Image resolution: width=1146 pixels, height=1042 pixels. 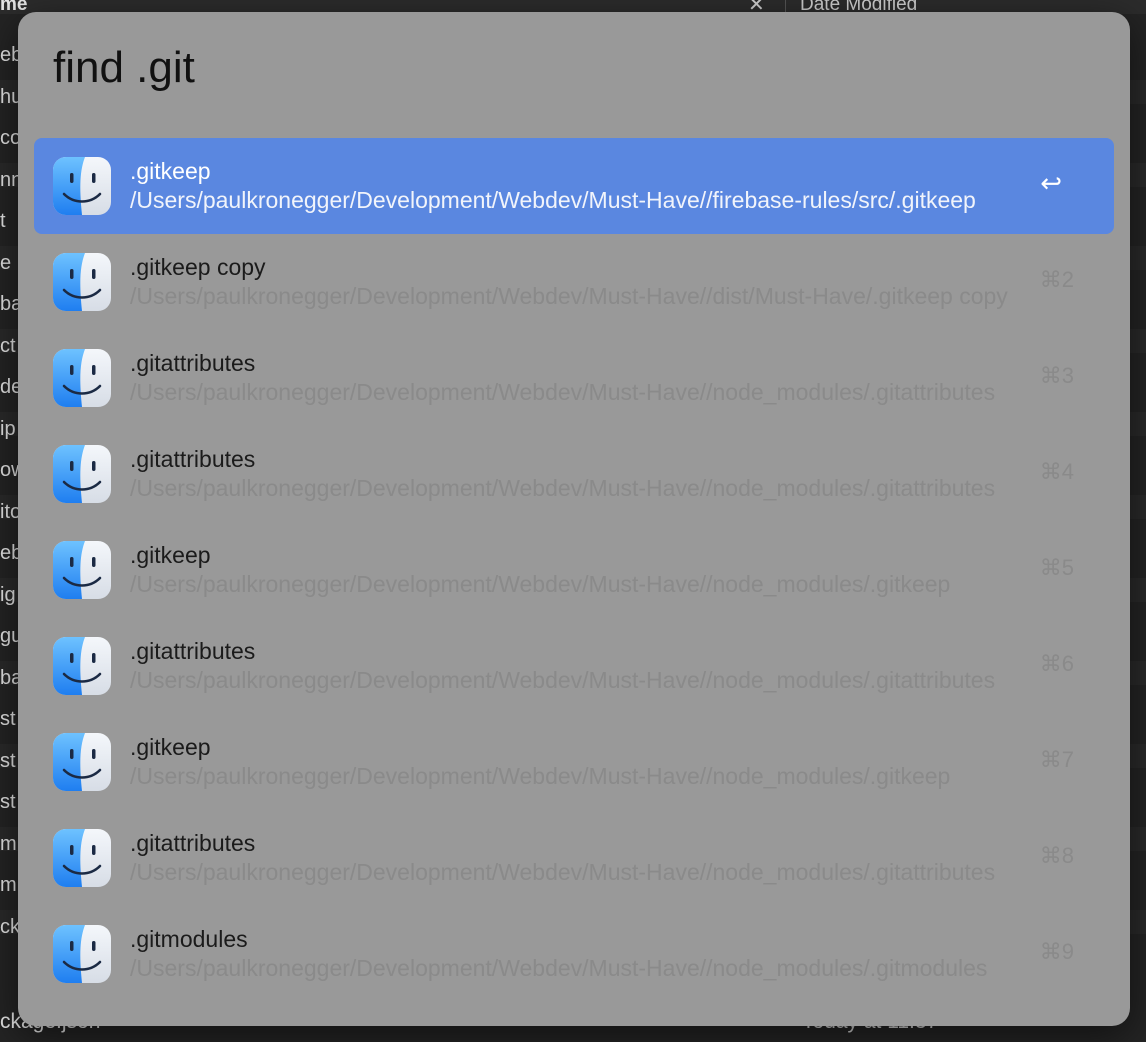 What do you see at coordinates (8, 346) in the screenshot?
I see `finder-row: ct` at bounding box center [8, 346].